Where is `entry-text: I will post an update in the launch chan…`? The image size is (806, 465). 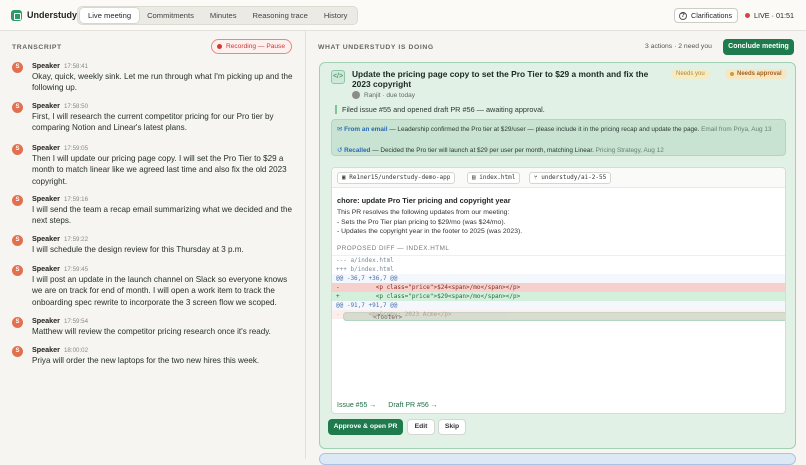 entry-text: I will post an update in the launch chan… is located at coordinates (160, 291).